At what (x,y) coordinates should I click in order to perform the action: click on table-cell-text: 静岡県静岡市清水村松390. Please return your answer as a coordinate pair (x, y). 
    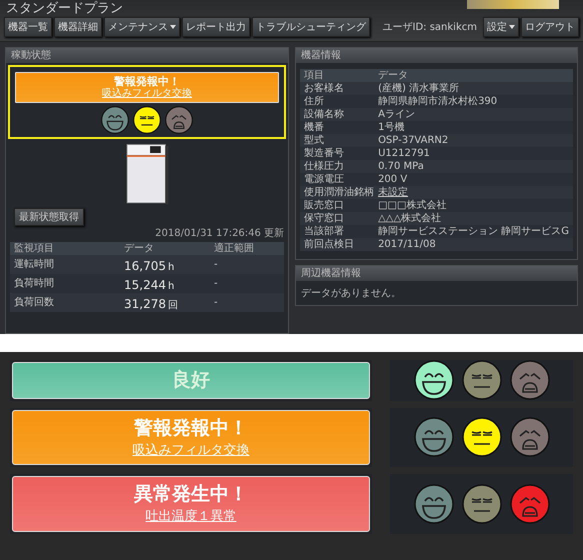
    Looking at the image, I should click on (438, 101).